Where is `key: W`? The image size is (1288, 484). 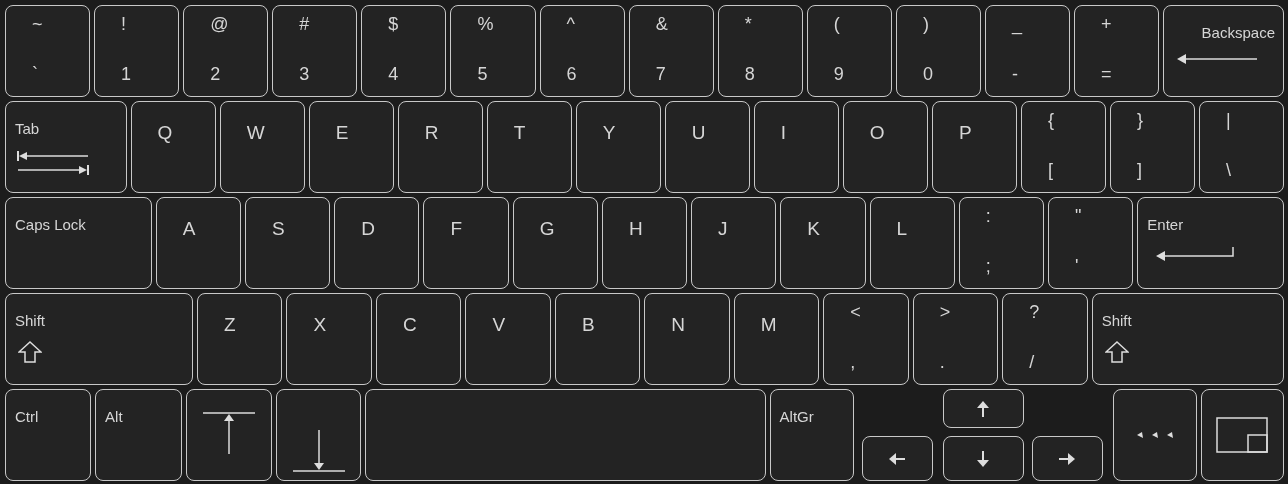 key: W is located at coordinates (262, 147).